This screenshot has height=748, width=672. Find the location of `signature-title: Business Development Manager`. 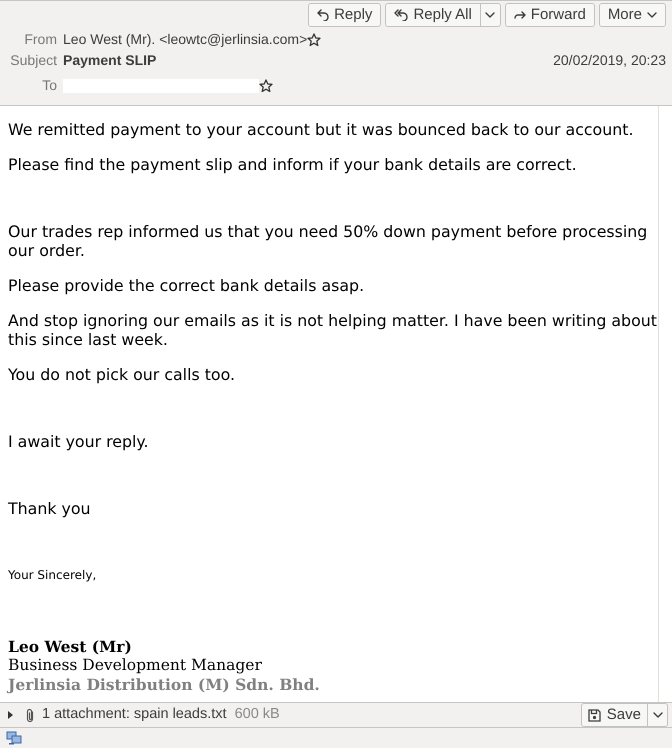

signature-title: Business Development Manager is located at coordinates (135, 665).